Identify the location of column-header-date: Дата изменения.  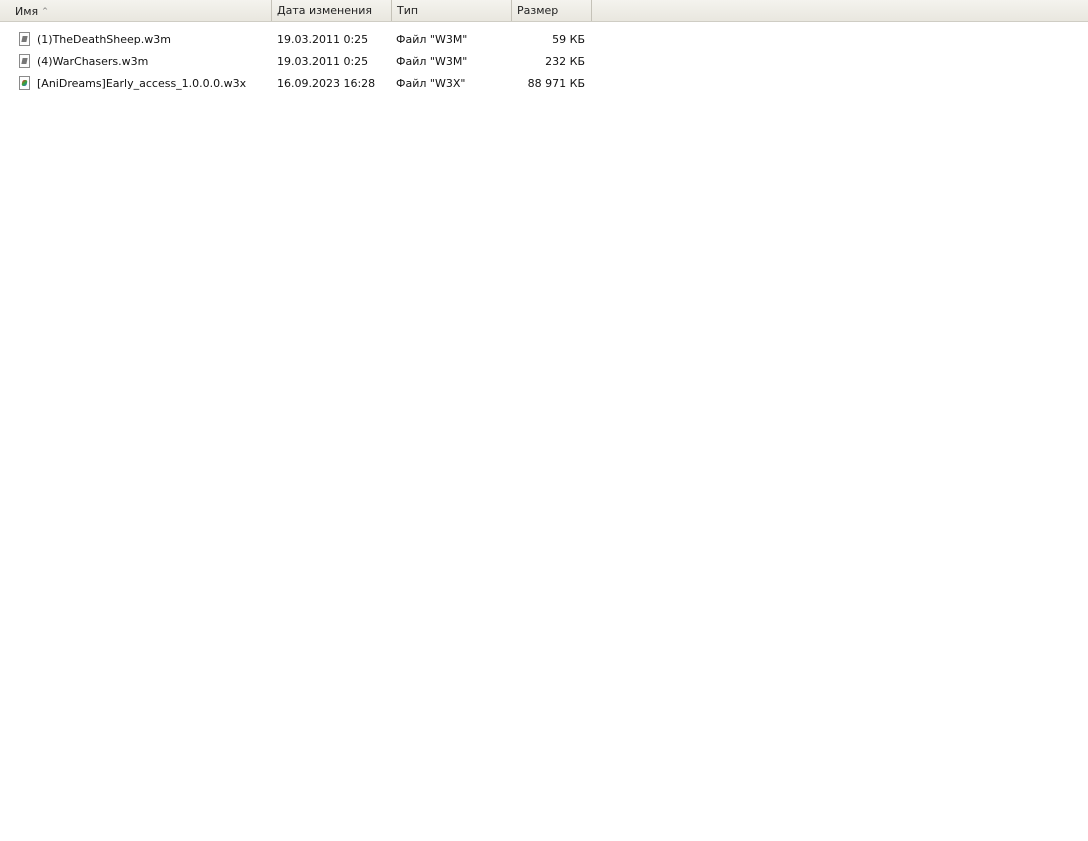
(332, 10).